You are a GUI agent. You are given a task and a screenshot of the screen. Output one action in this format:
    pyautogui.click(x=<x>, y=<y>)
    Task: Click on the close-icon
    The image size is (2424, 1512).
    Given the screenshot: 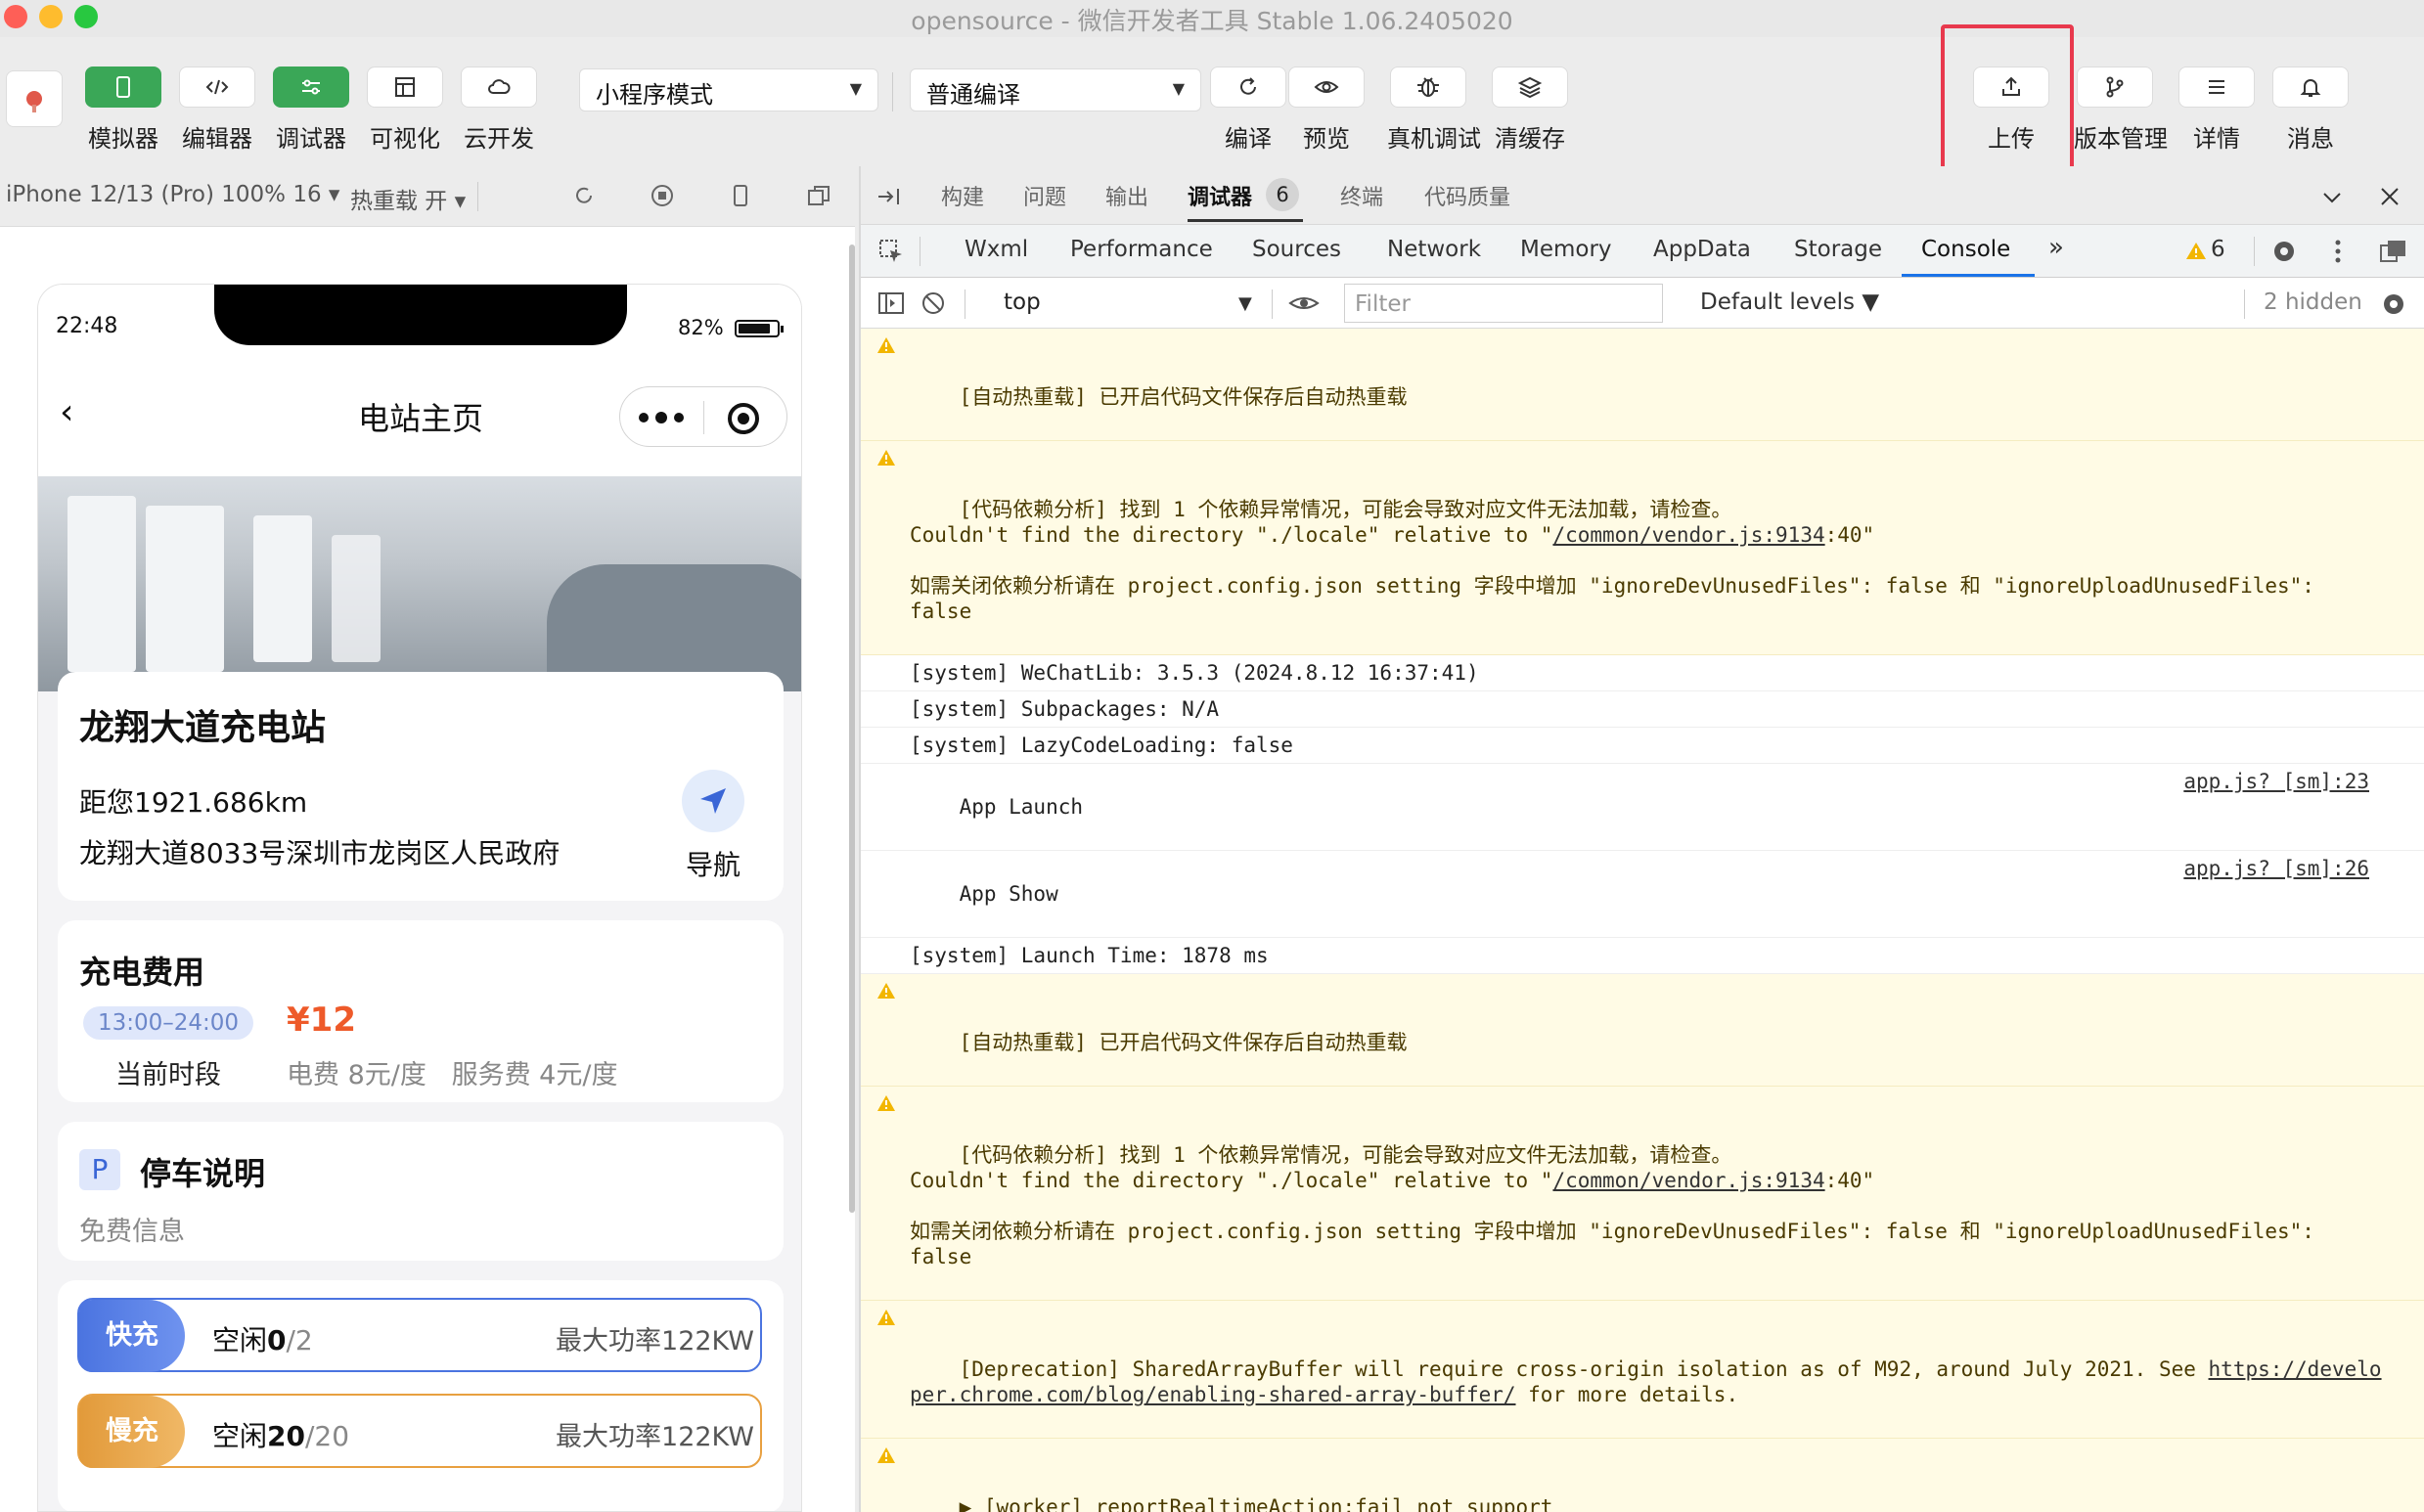 What is the action you would take?
    pyautogui.click(x=2389, y=197)
    